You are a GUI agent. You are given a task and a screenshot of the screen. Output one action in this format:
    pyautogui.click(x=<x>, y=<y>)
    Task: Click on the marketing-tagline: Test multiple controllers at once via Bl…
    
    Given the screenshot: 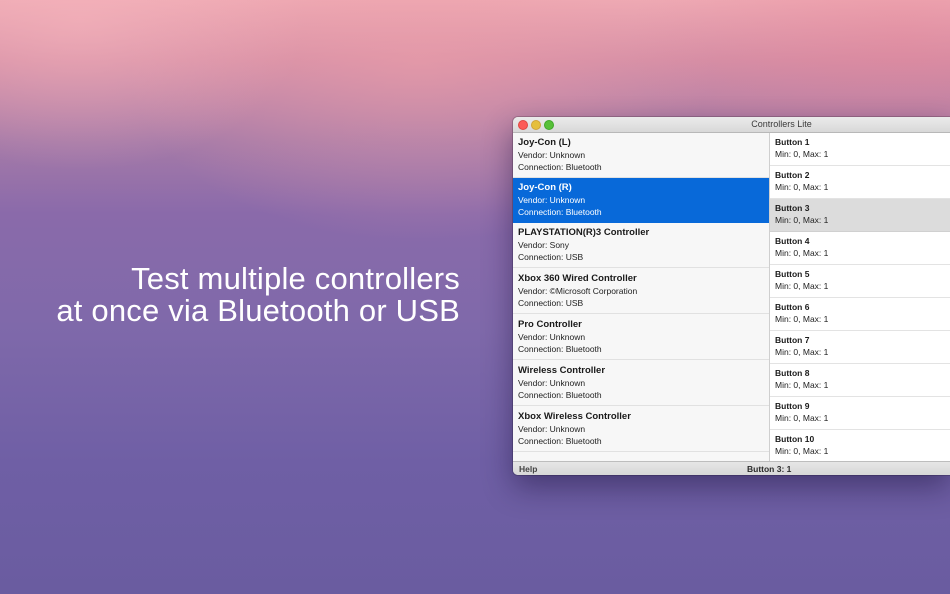 What is the action you would take?
    pyautogui.click(x=258, y=295)
    